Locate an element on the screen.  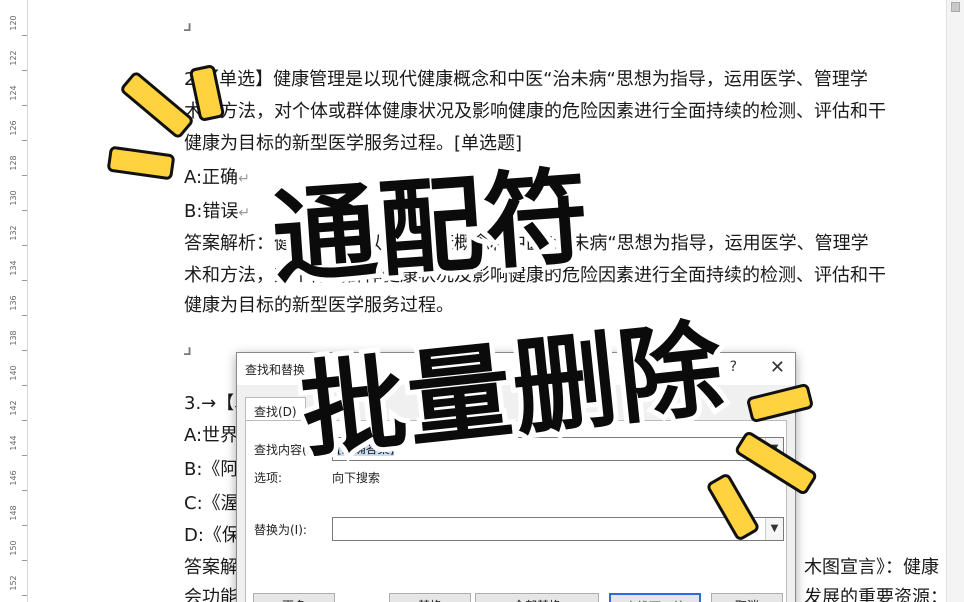
more-button: 更多 is located at coordinates (294, 597).